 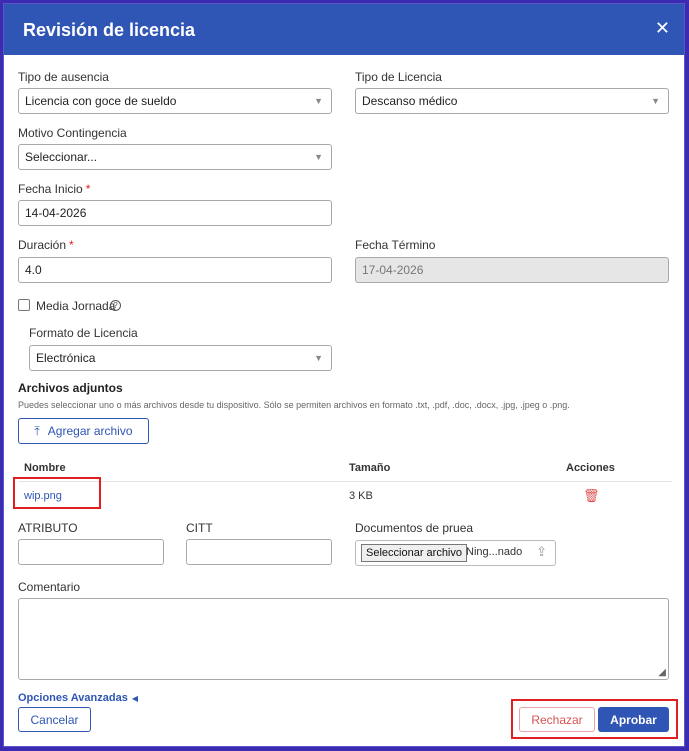 What do you see at coordinates (541, 552) in the screenshot?
I see `upload-icon: ⇪` at bounding box center [541, 552].